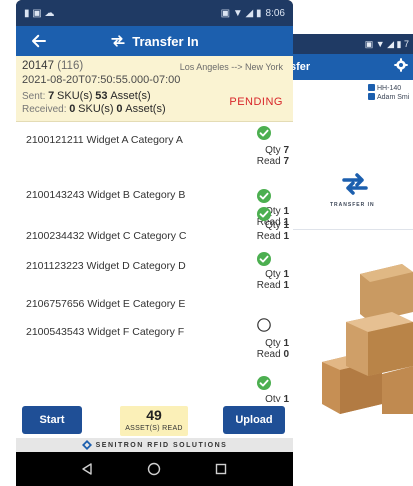  What do you see at coordinates (87, 469) in the screenshot?
I see `triangle-back-icon` at bounding box center [87, 469].